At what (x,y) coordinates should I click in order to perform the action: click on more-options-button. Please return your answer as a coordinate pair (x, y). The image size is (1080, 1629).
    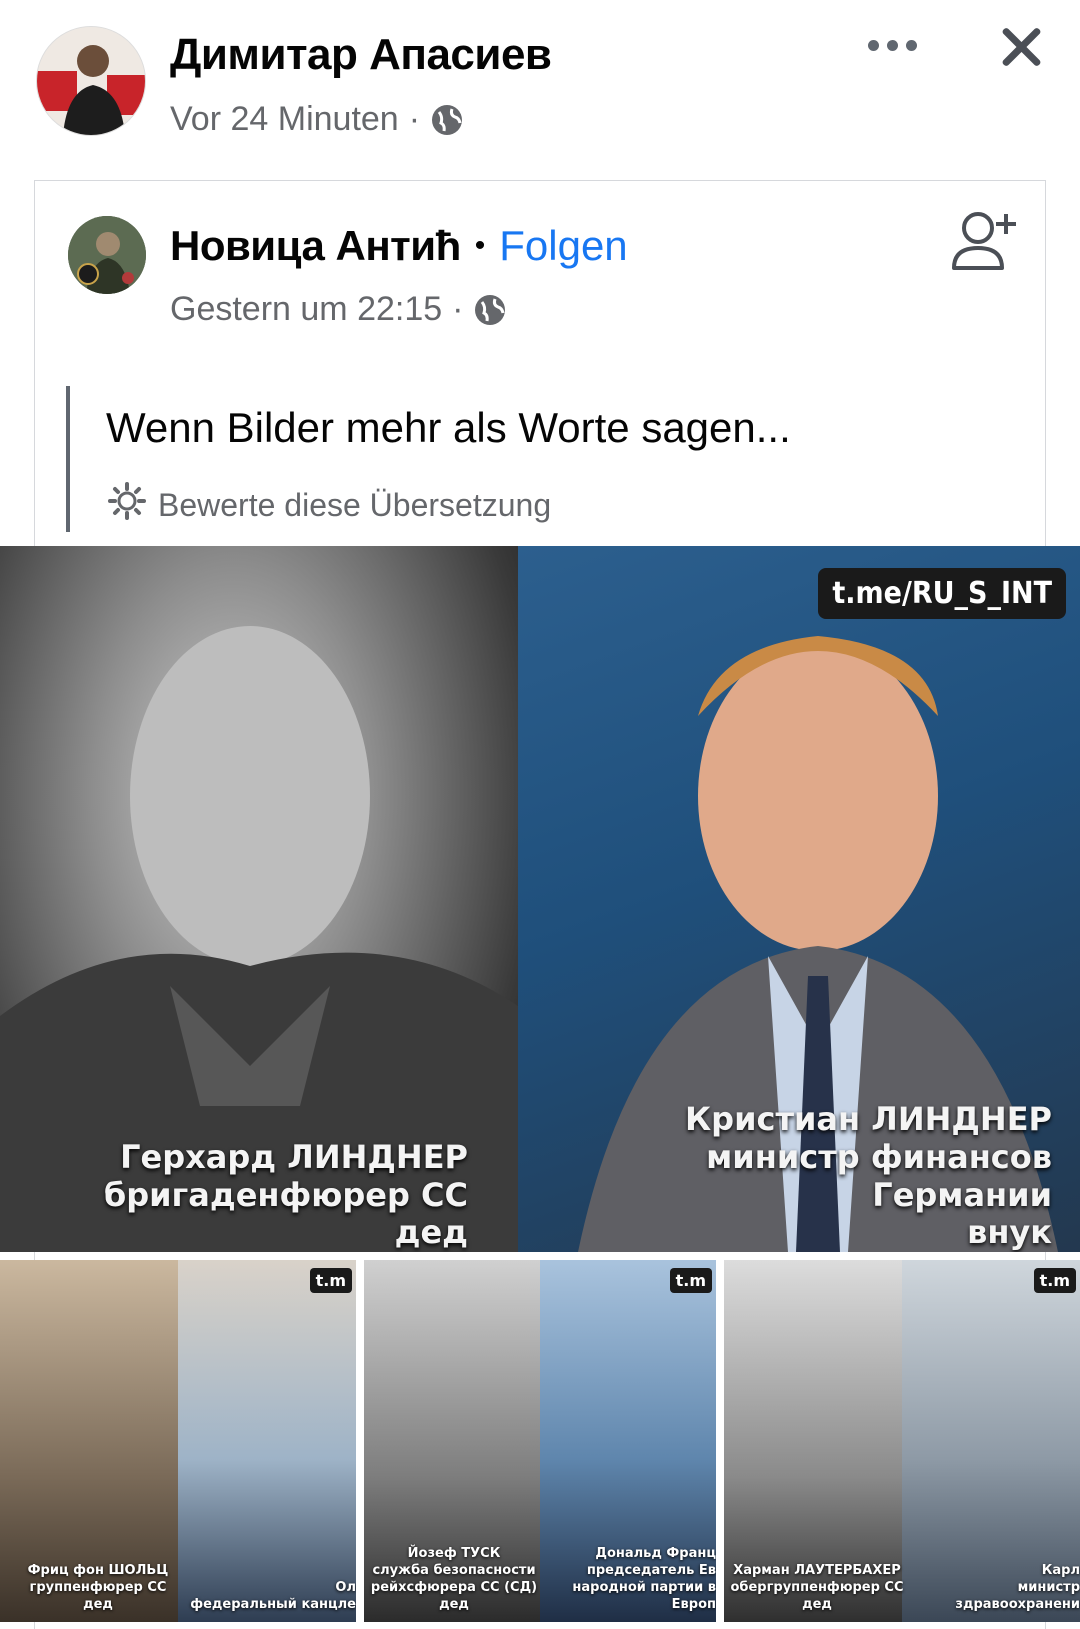
    Looking at the image, I should click on (894, 46).